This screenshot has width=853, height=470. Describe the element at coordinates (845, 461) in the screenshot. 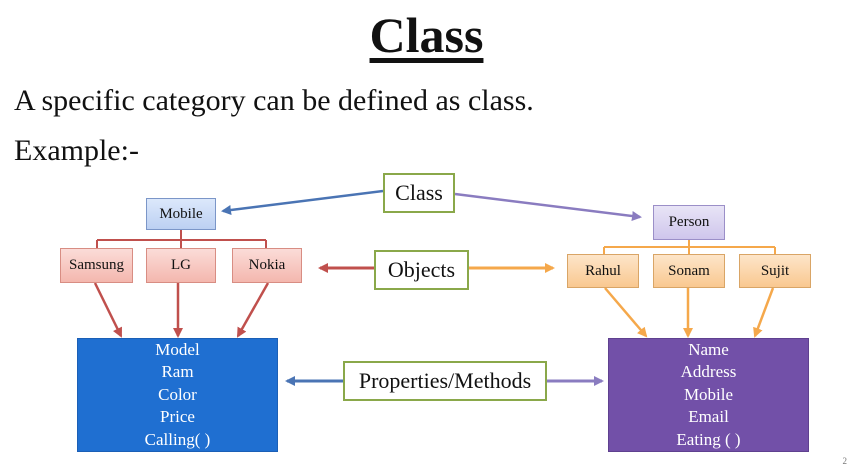

I see `page-number: 2` at that location.